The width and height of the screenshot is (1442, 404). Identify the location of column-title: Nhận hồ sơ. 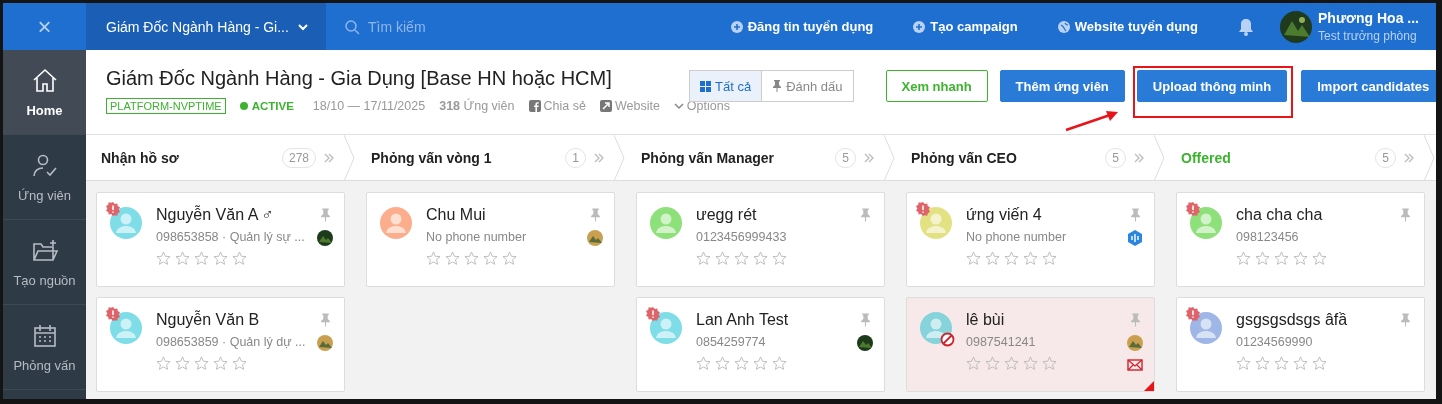
(140, 157).